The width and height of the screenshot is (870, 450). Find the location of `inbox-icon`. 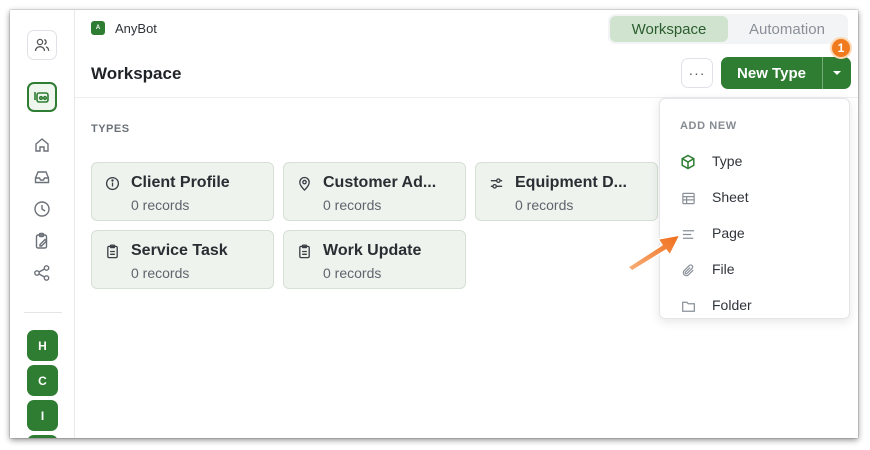

inbox-icon is located at coordinates (42, 177).